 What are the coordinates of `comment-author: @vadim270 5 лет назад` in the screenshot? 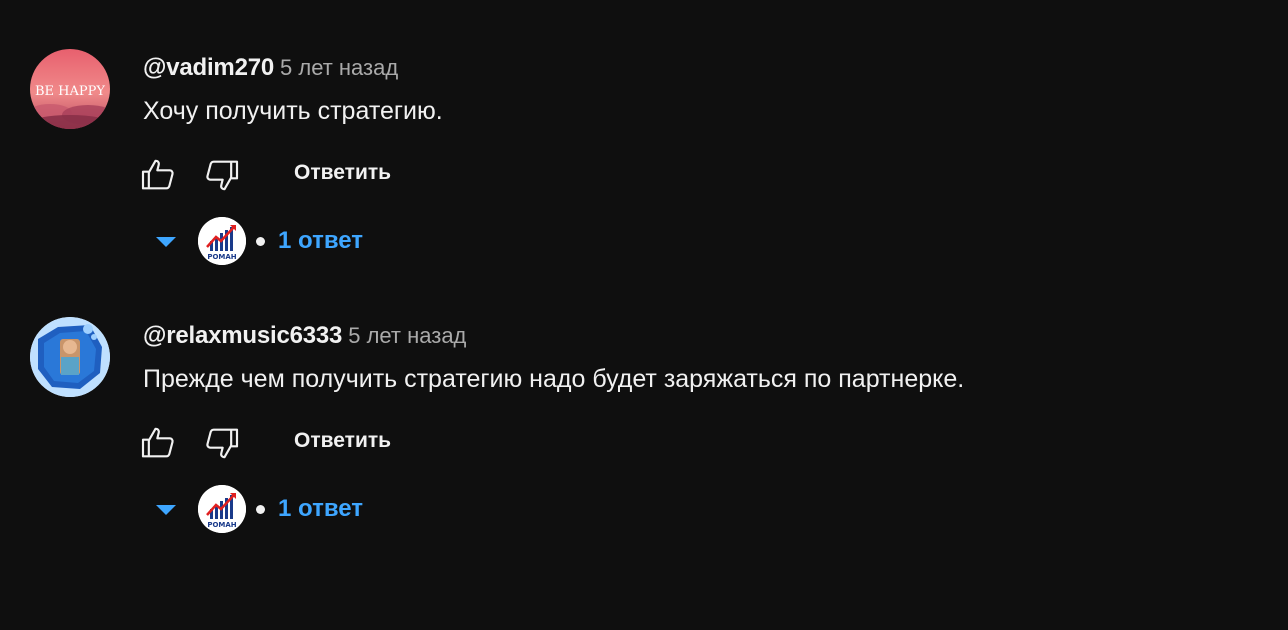 It's located at (270, 68).